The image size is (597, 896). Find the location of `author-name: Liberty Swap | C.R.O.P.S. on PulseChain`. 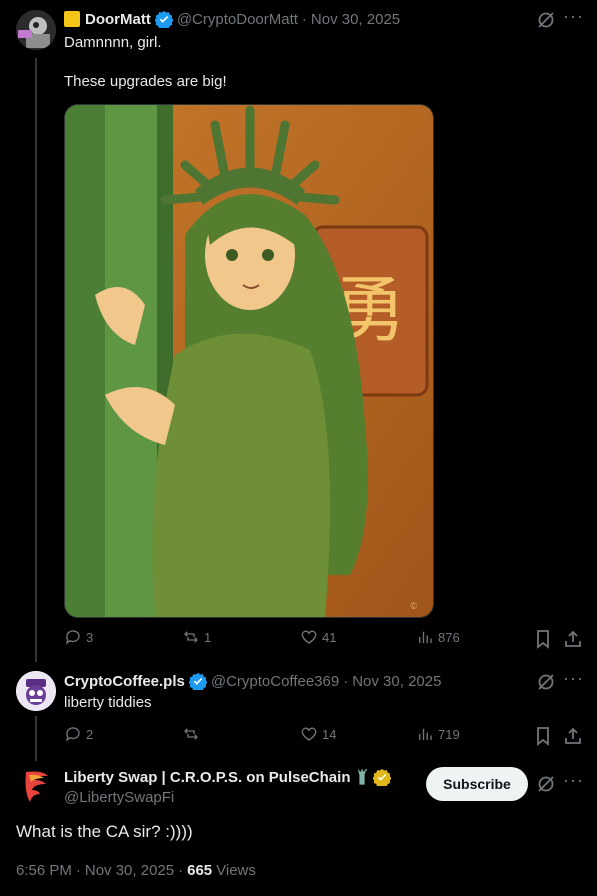

author-name: Liberty Swap | C.R.O.P.S. on PulseChain is located at coordinates (207, 777).